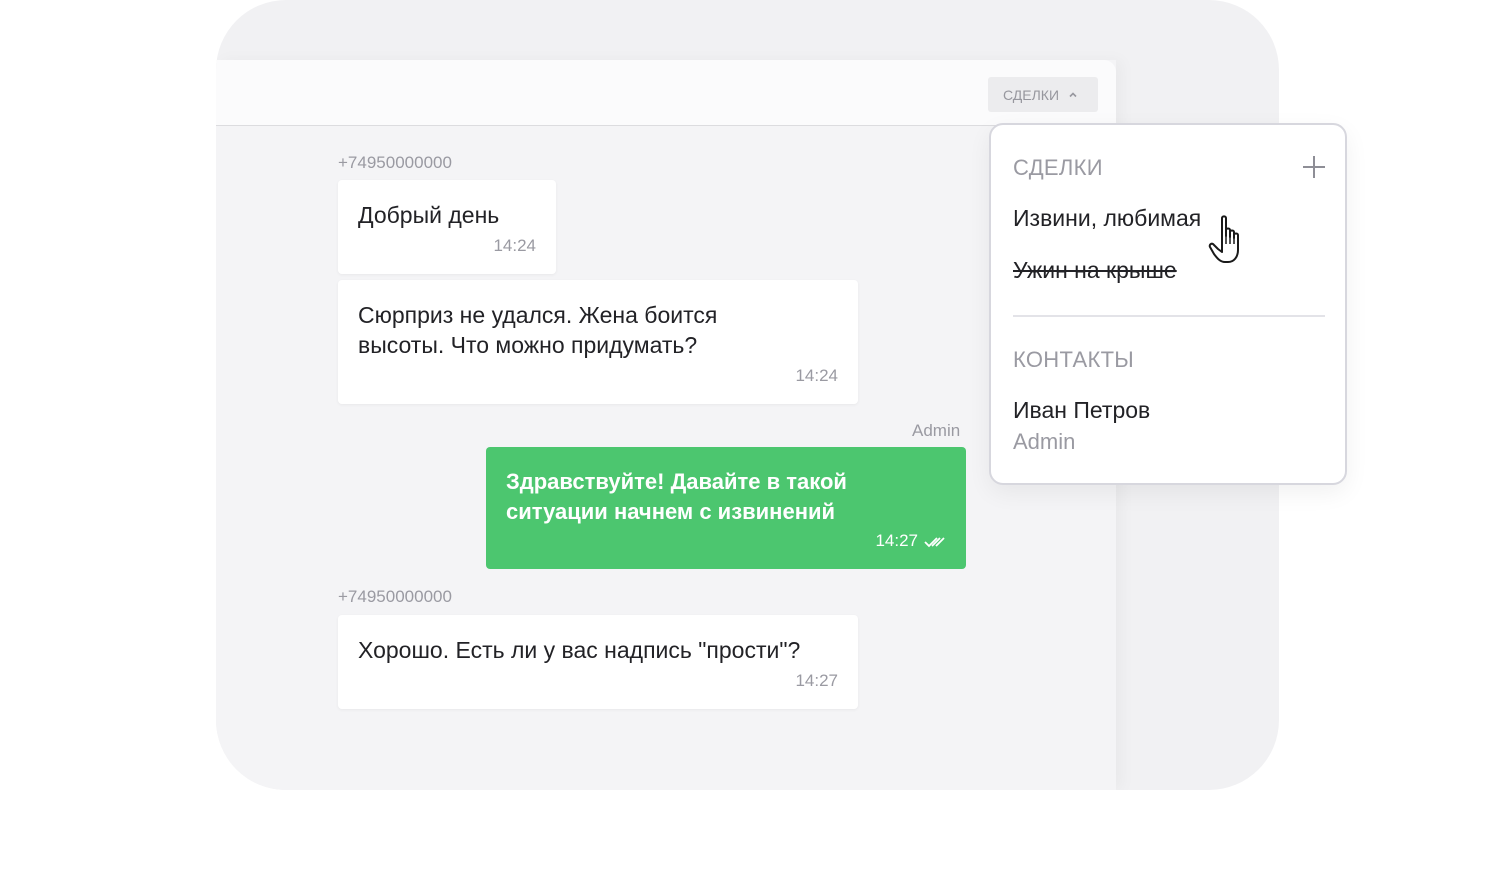 This screenshot has height=870, width=1496. I want to click on contact-role: Admin, so click(1044, 441).